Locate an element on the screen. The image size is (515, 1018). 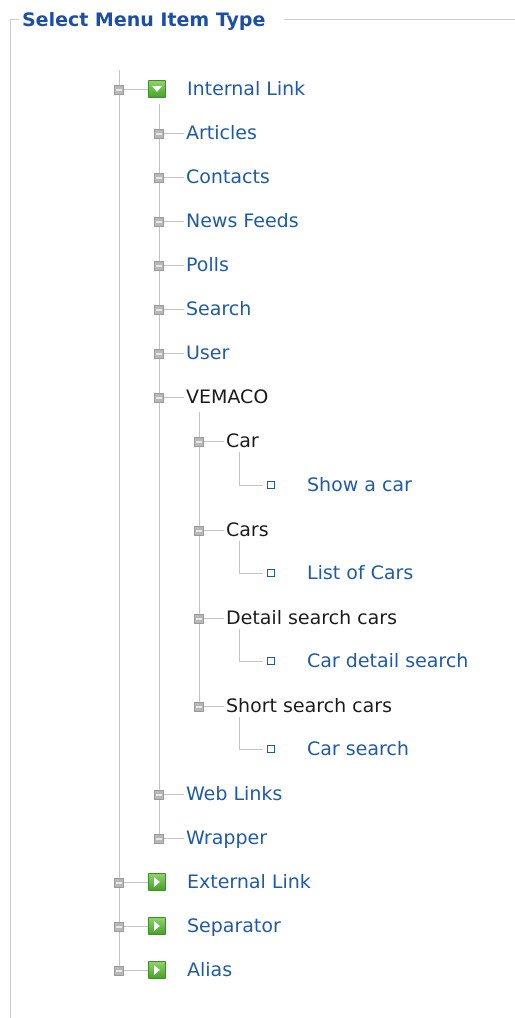
tree-item-show-a-car: Show a car is located at coordinates (359, 485).